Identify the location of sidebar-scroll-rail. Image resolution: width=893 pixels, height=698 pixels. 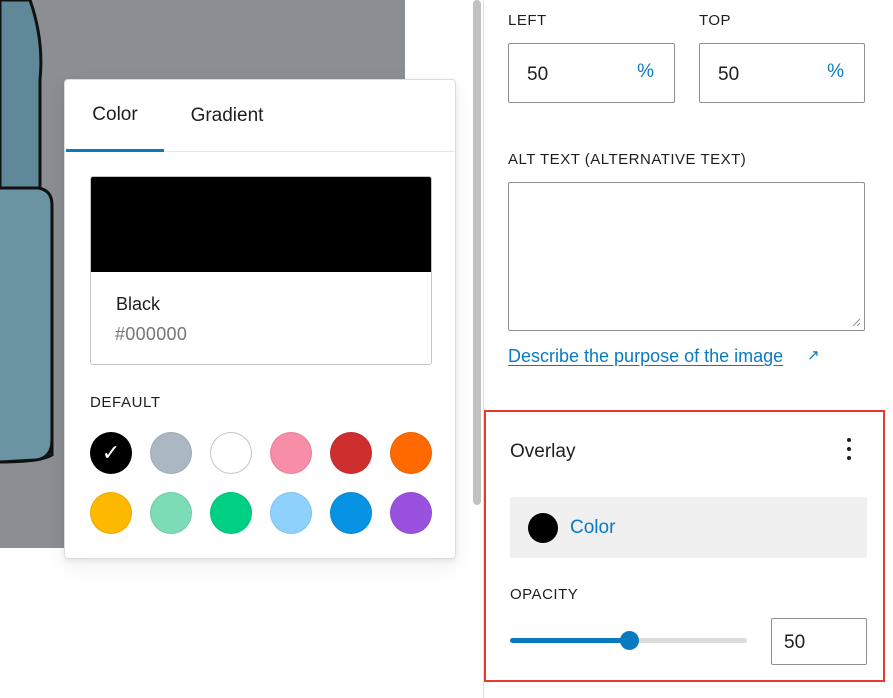
(477, 349).